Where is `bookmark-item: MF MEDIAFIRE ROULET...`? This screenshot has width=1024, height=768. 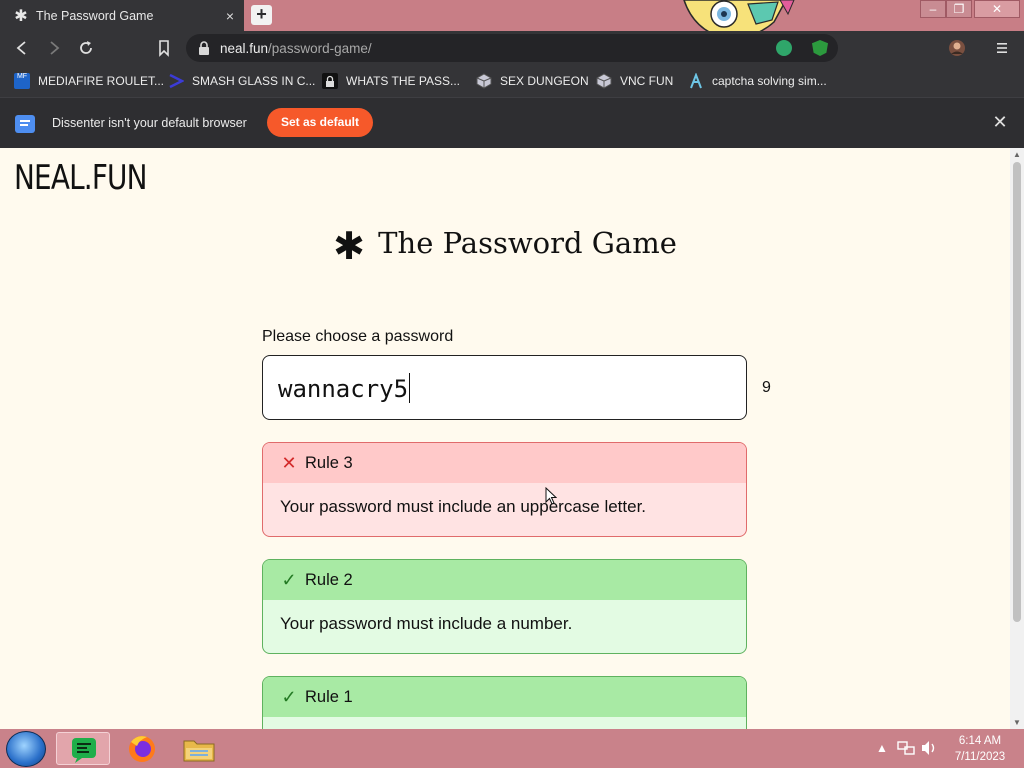 bookmark-item: MF MEDIAFIRE ROULET... is located at coordinates (89, 81).